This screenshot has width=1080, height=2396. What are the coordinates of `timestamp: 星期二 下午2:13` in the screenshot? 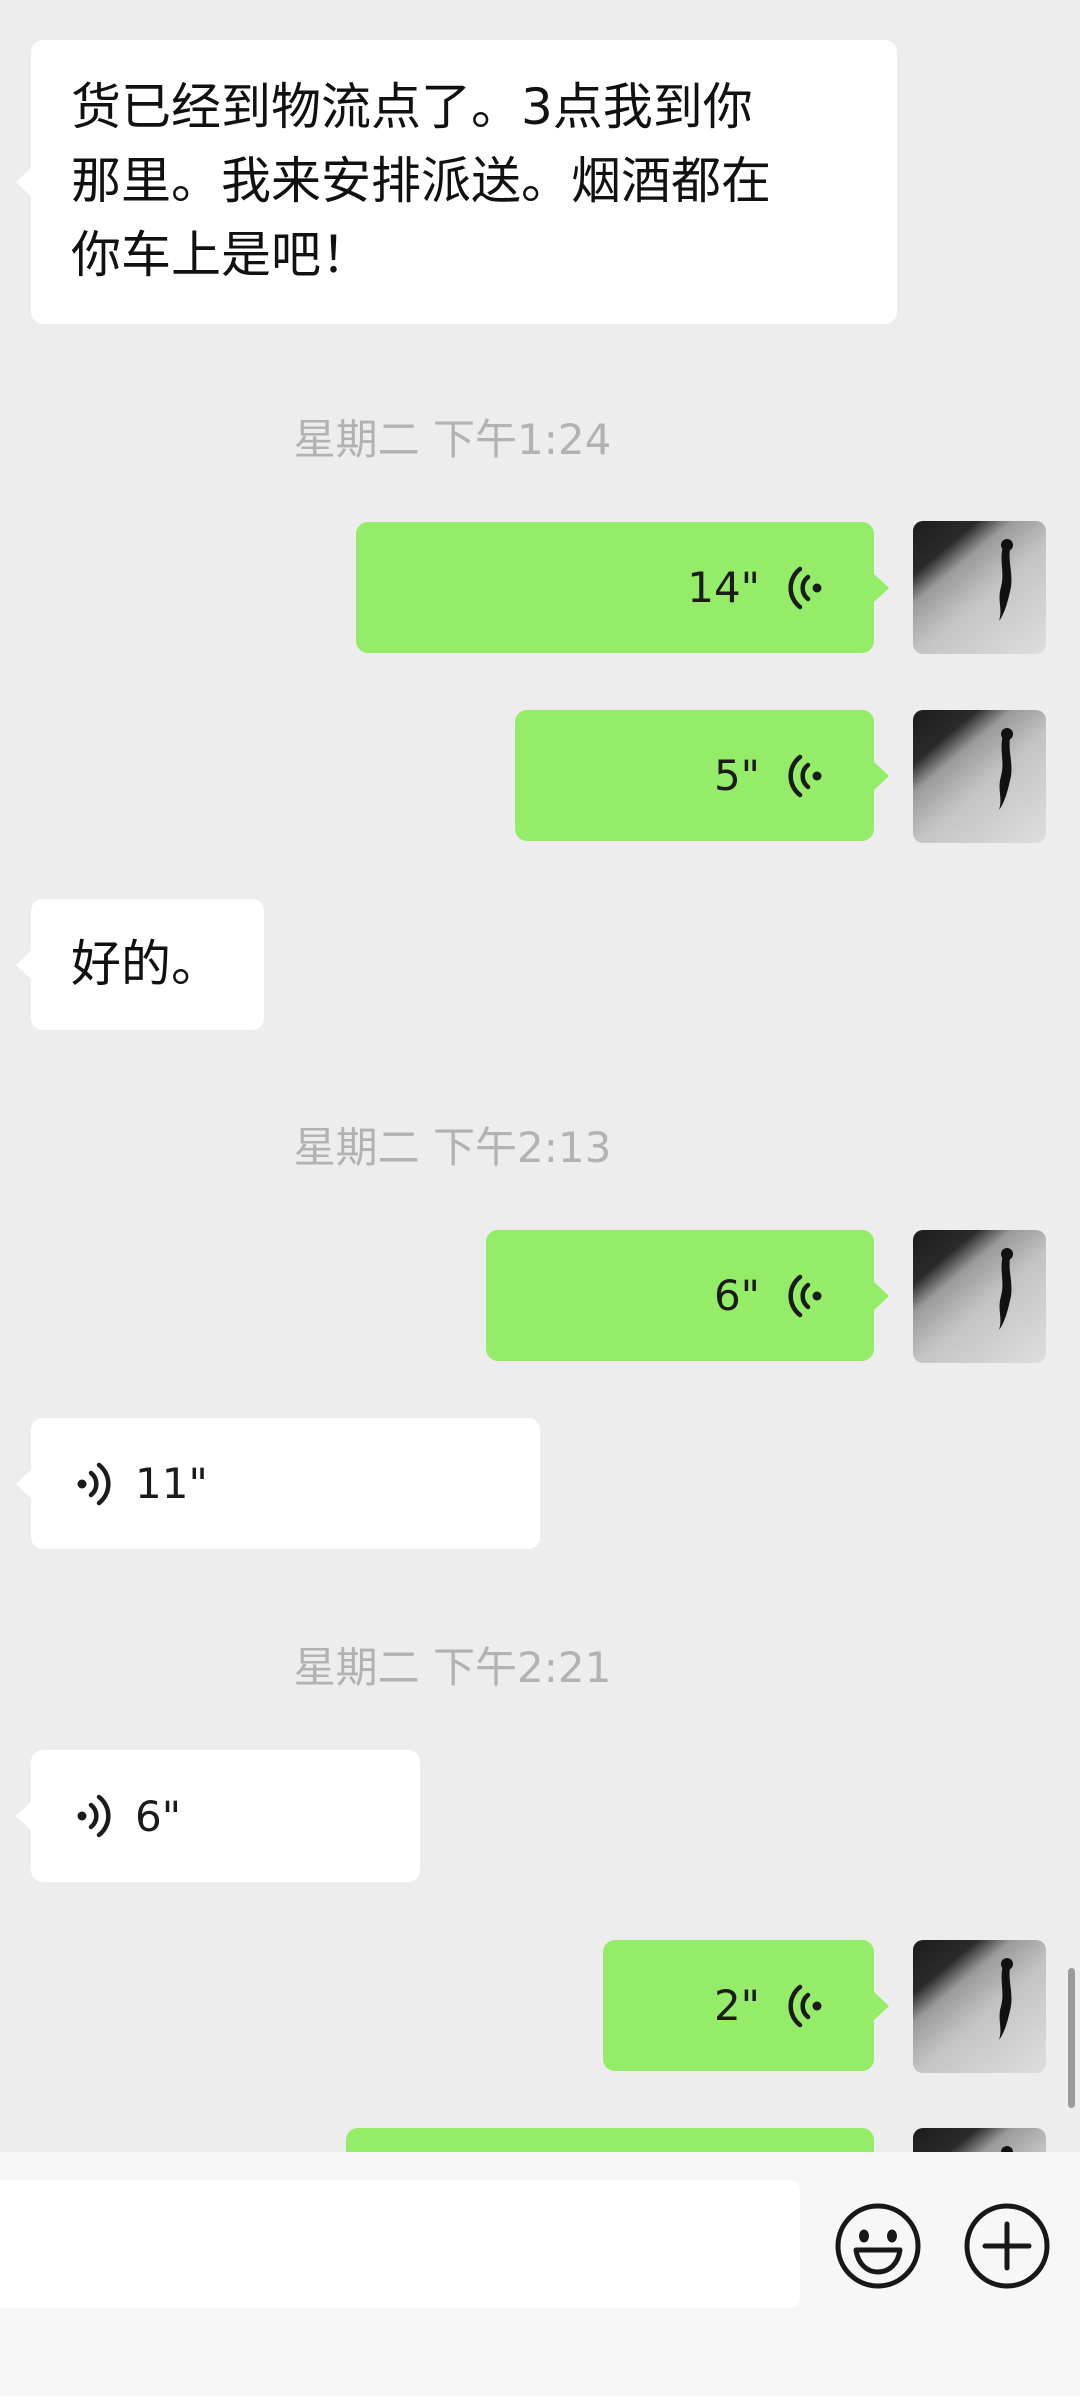 It's located at (452, 1147).